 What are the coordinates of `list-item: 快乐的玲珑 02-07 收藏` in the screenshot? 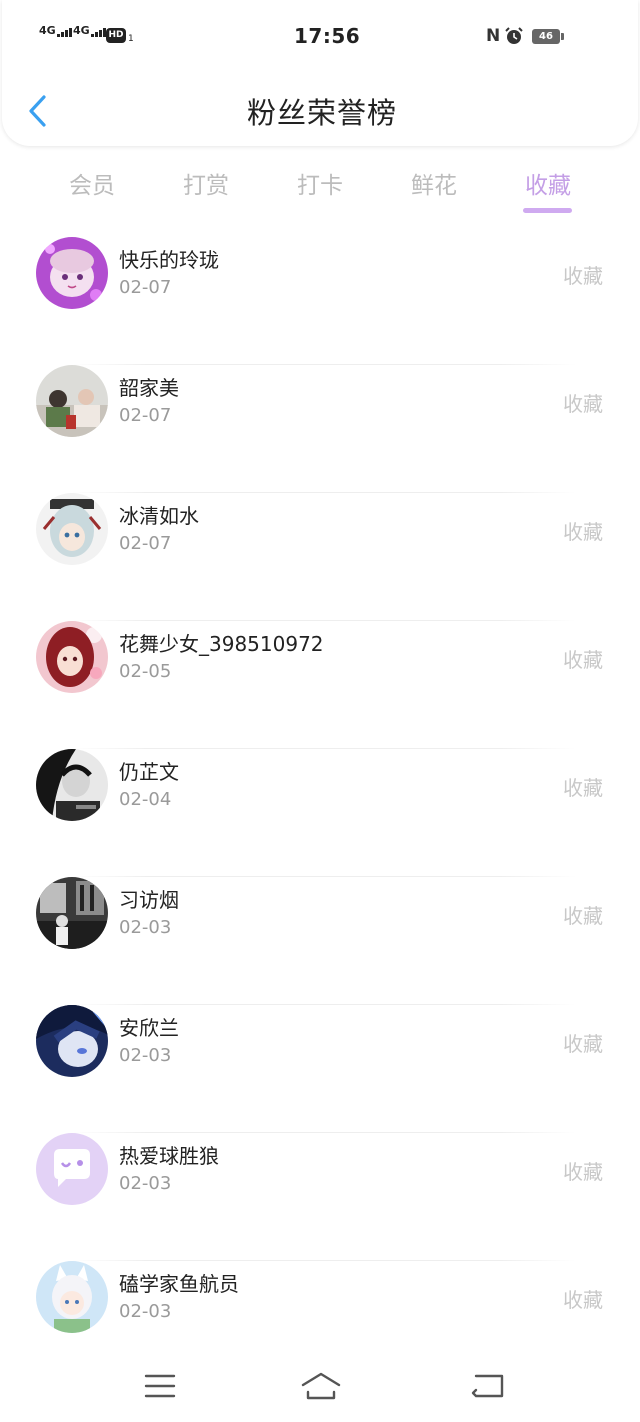 It's located at (320, 300).